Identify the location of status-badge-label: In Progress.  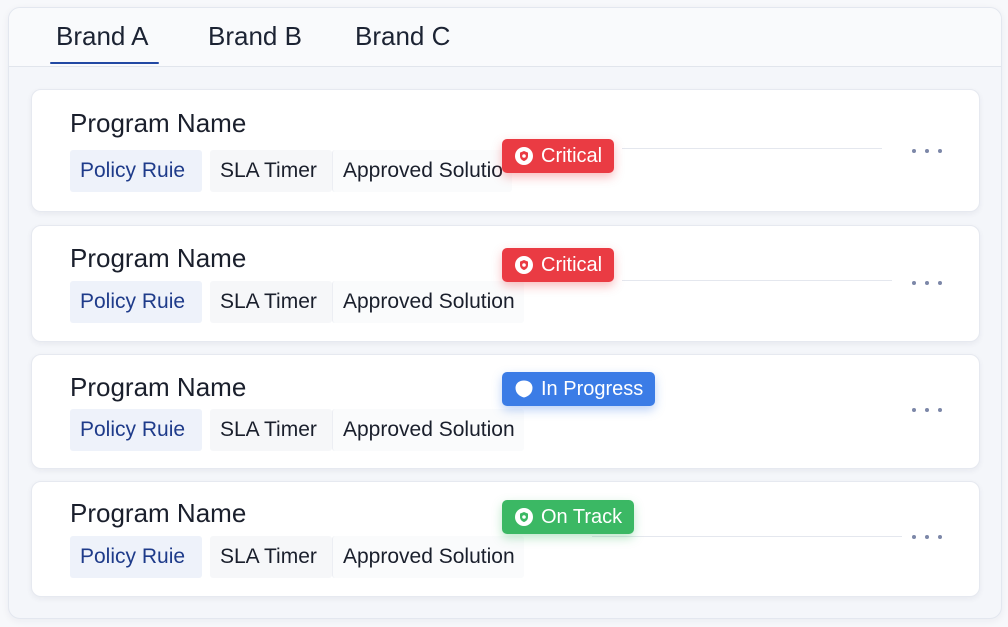
(592, 389).